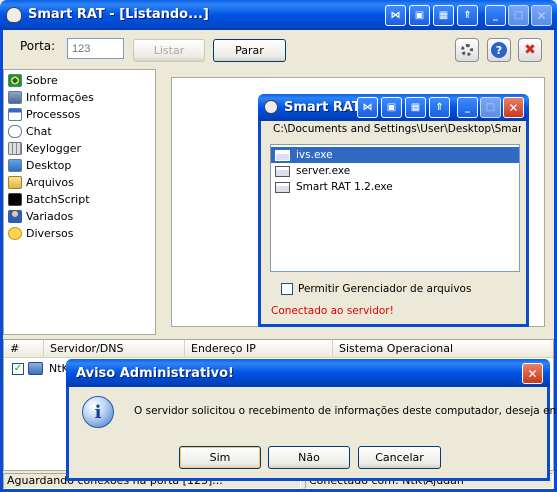 Image resolution: width=557 pixels, height=492 pixels. What do you see at coordinates (42, 80) in the screenshot?
I see `sidebar-item-label: Sobre` at bounding box center [42, 80].